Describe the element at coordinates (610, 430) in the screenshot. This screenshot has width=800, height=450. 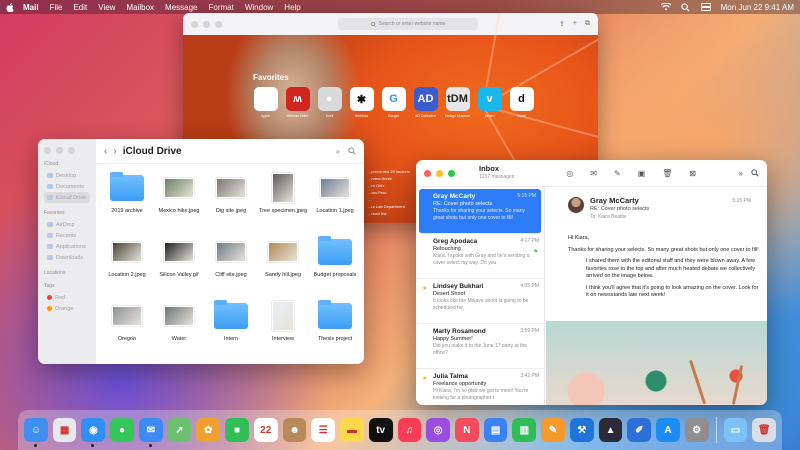
I see `dock-instruments-icon: ▲` at that location.